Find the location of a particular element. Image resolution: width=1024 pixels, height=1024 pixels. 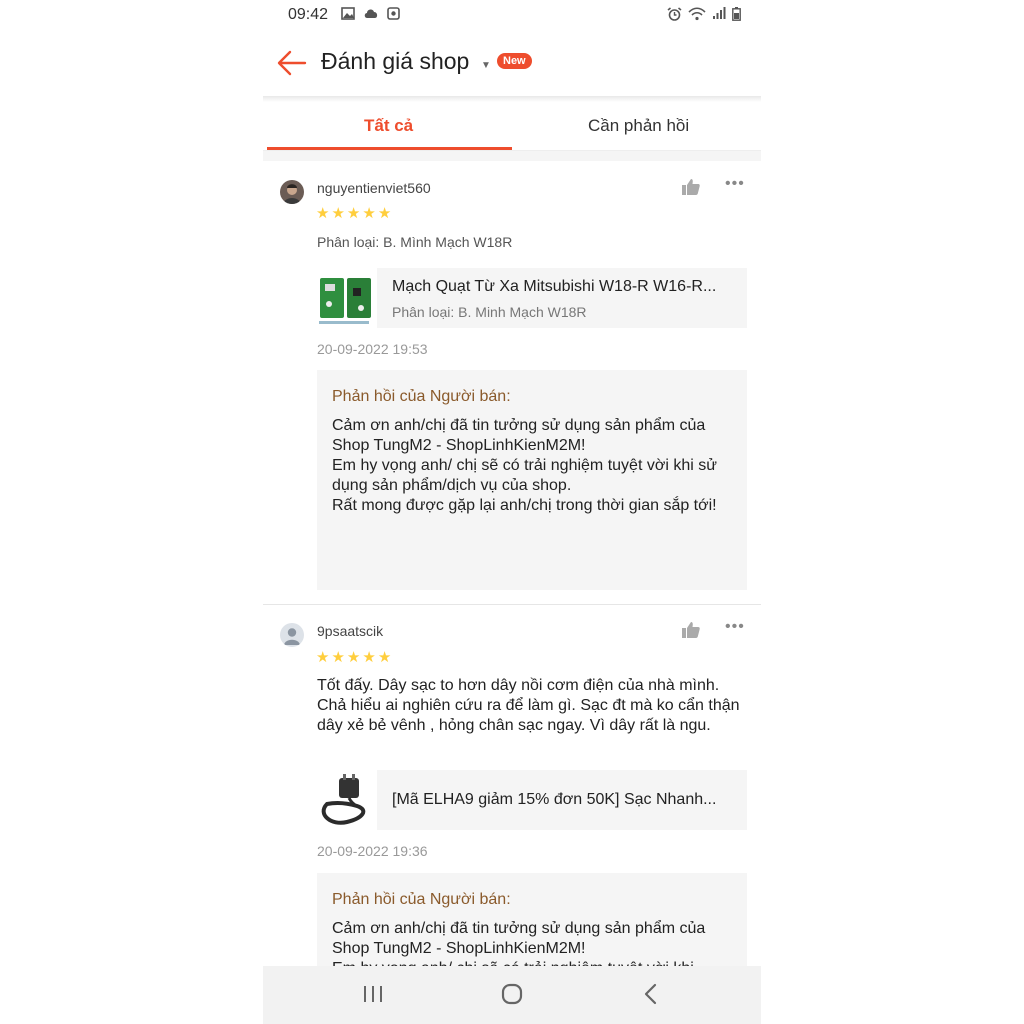

status-left-icons is located at coordinates (370, 15).